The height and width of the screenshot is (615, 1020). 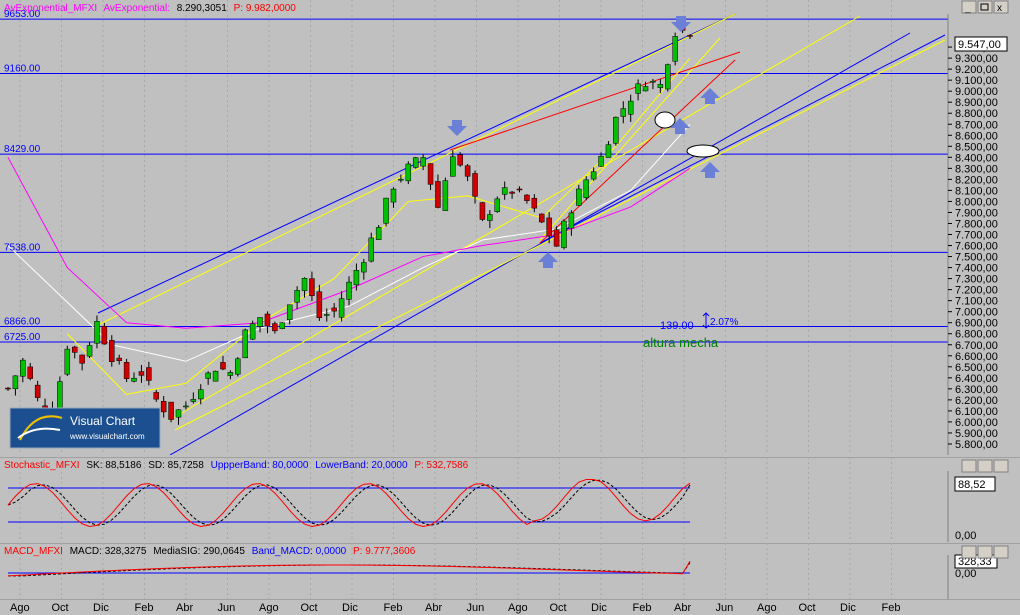 I want to click on visualchart-logo: Visual Chart www.visualchart.com, so click(x=85, y=428).